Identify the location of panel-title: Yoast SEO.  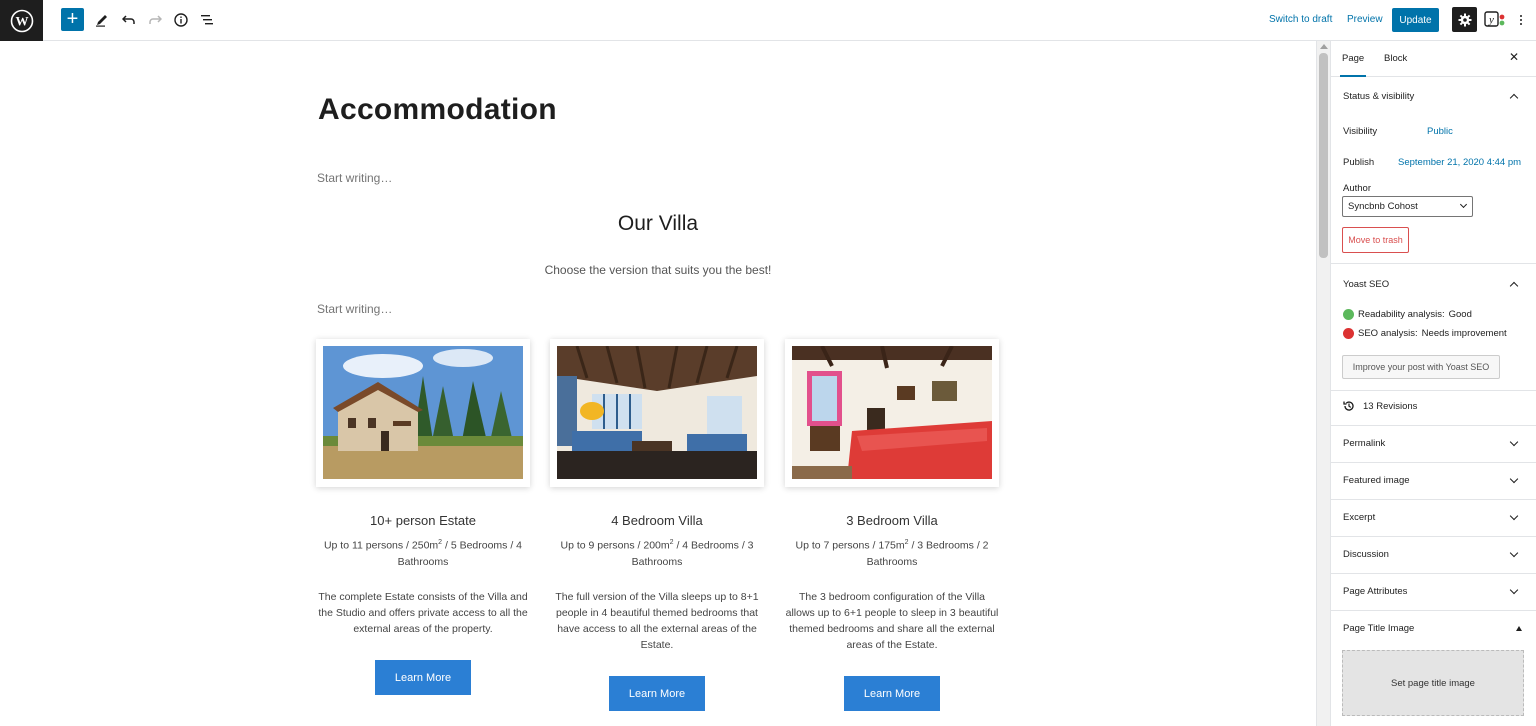
(1366, 284).